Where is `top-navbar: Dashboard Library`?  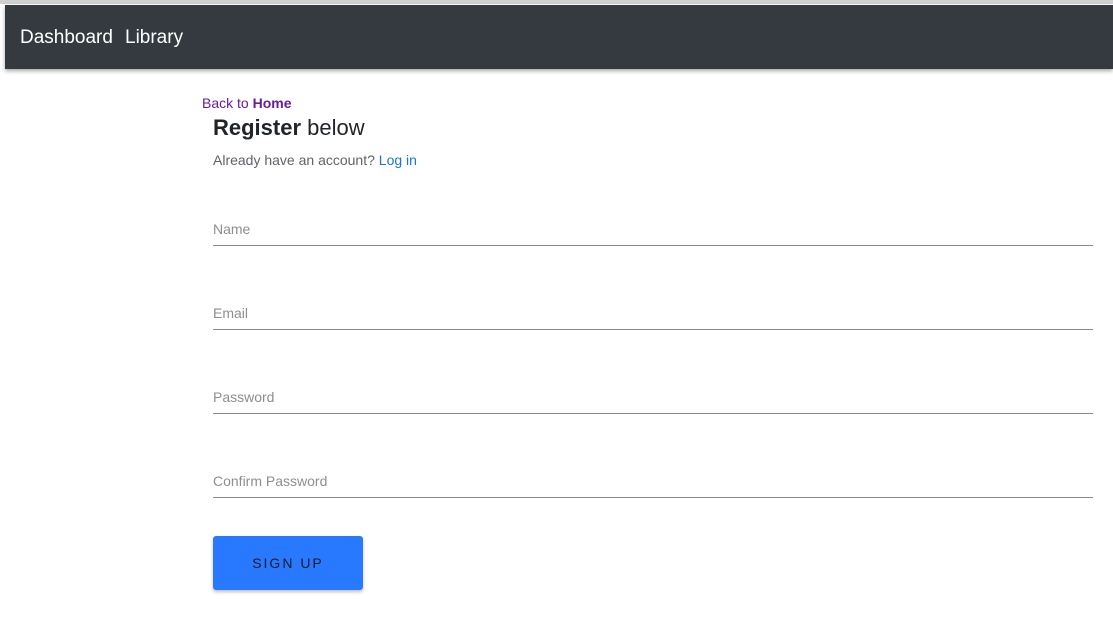
top-navbar: Dashboard Library is located at coordinates (559, 37).